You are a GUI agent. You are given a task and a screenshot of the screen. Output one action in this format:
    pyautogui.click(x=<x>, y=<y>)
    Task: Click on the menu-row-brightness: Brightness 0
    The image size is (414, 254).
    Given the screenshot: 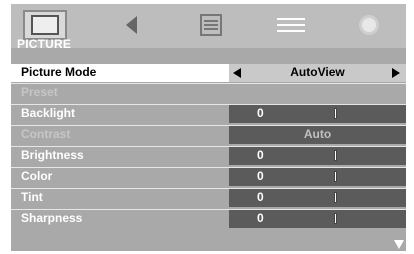 What is the action you would take?
    pyautogui.click(x=208, y=156)
    